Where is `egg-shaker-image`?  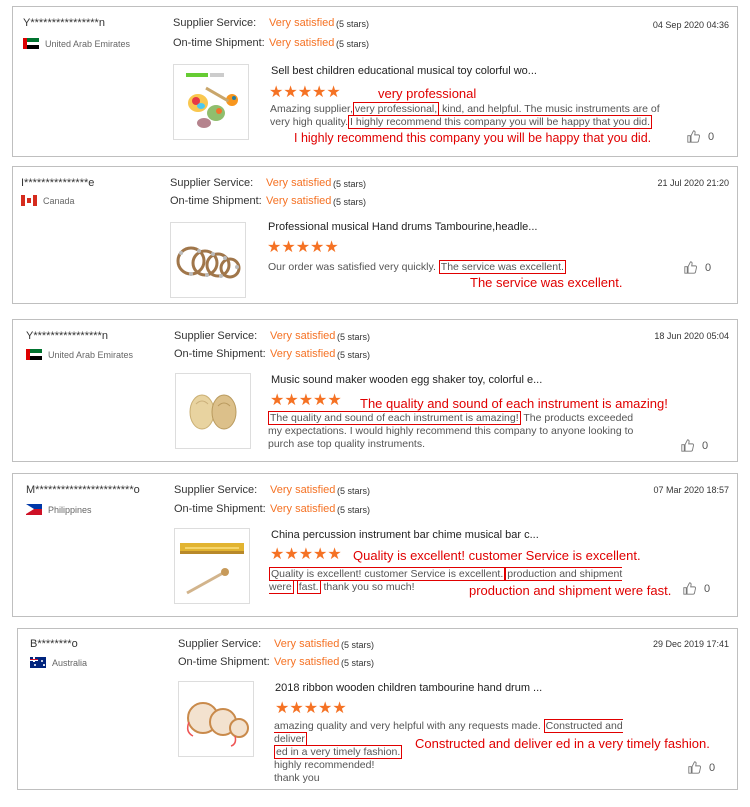 egg-shaker-image is located at coordinates (213, 412).